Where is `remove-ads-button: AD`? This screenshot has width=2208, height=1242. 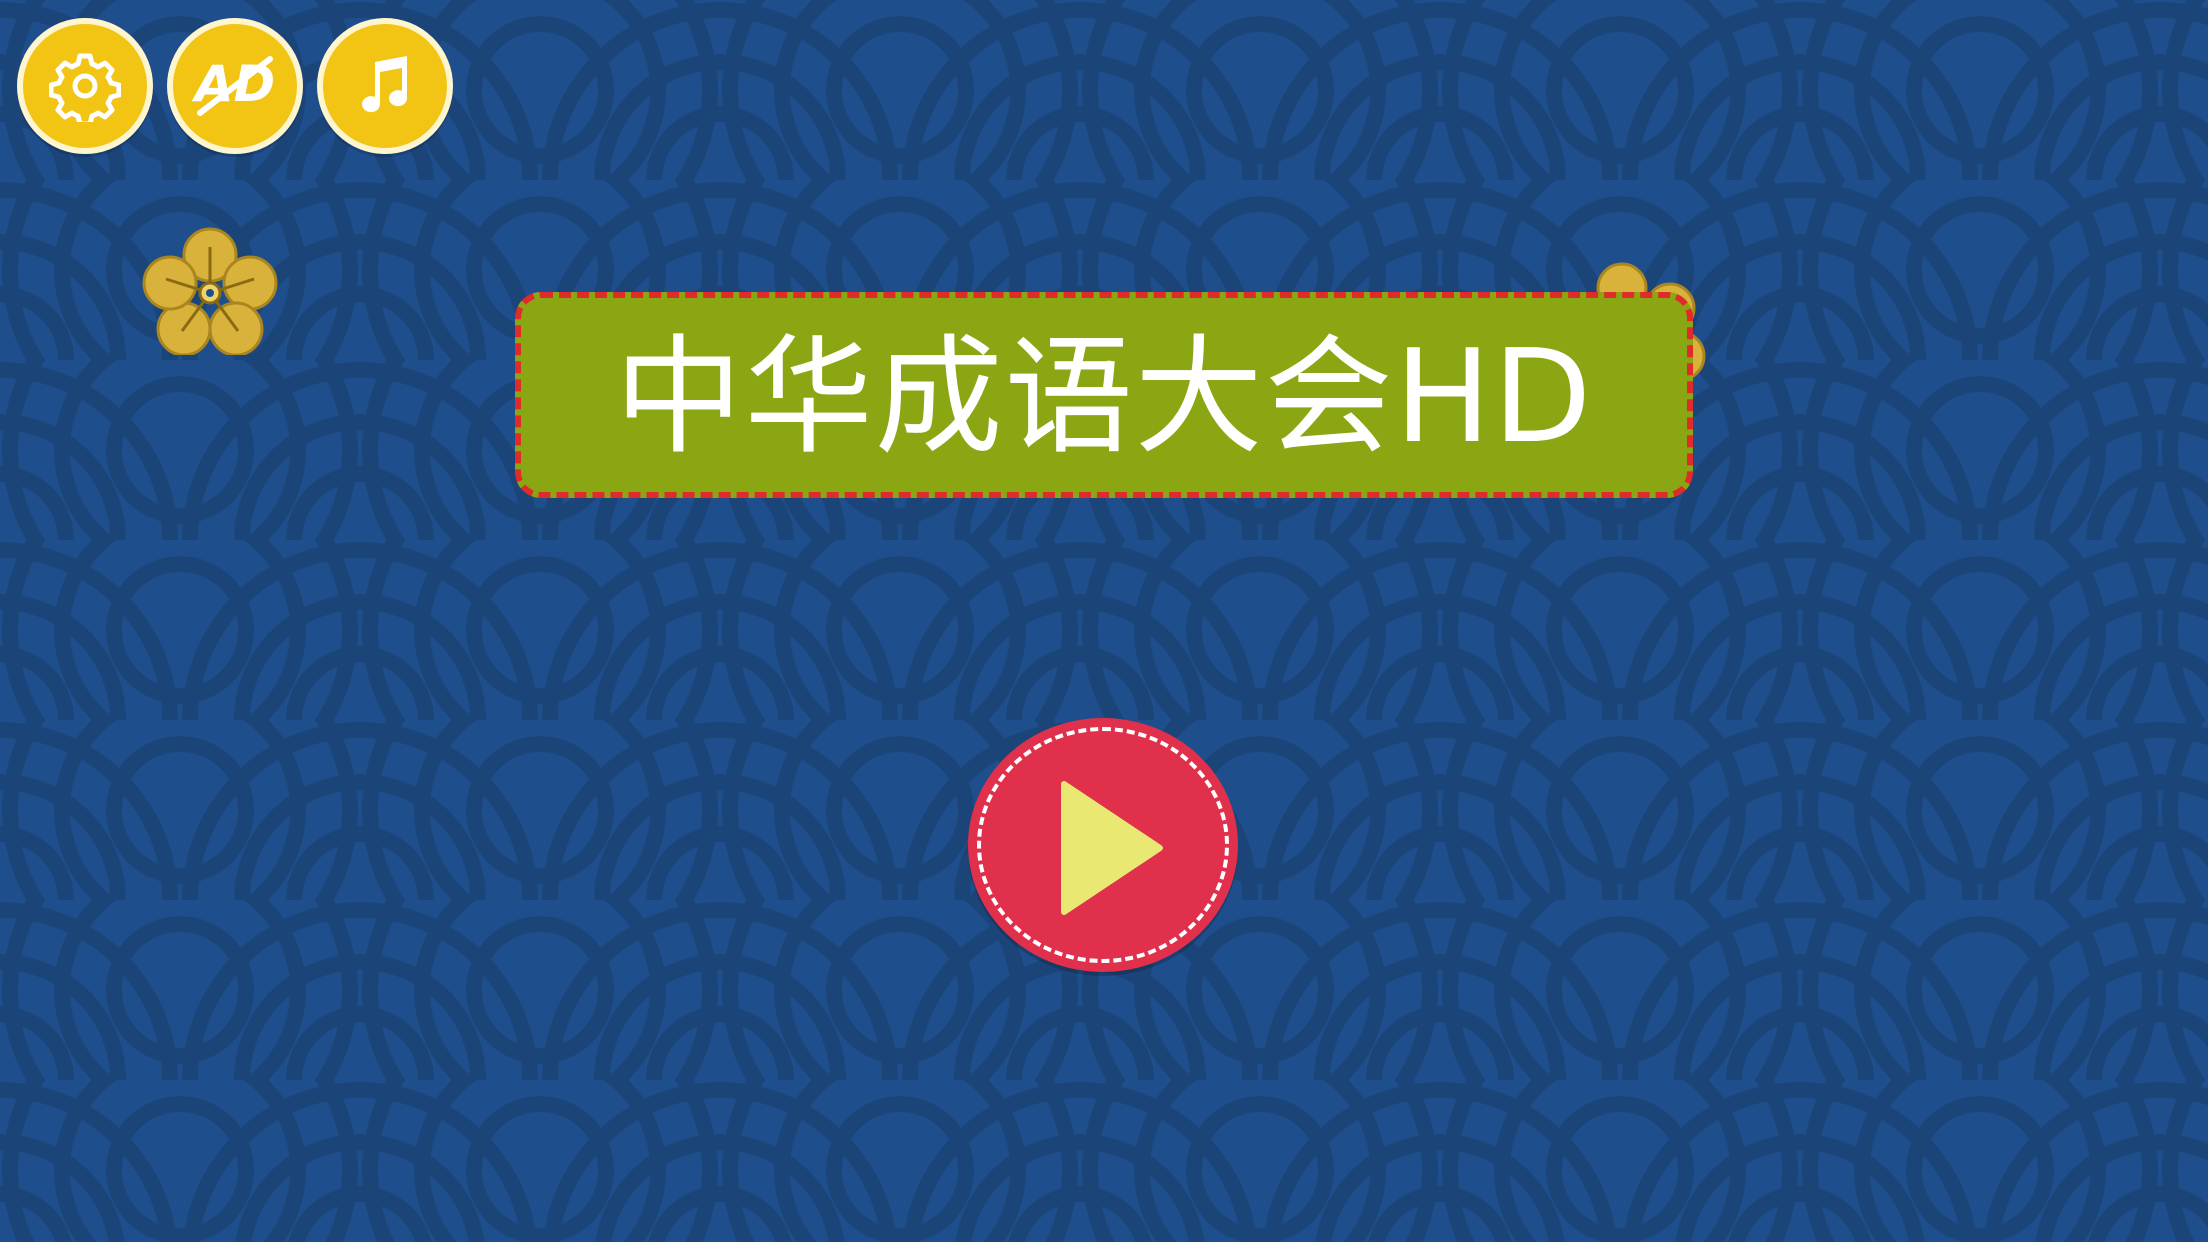 remove-ads-button: AD is located at coordinates (235, 86).